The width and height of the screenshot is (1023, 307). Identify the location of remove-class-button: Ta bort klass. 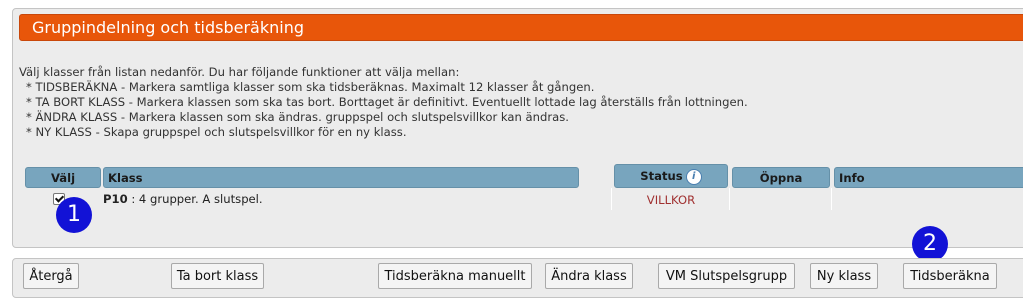
(217, 276).